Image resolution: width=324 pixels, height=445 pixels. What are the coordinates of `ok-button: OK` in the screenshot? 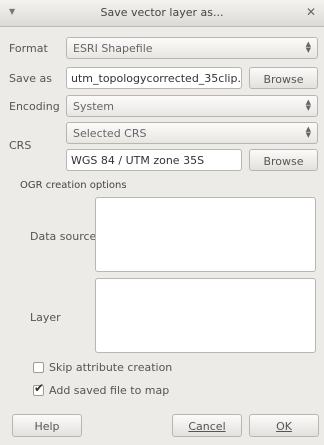 It's located at (284, 425).